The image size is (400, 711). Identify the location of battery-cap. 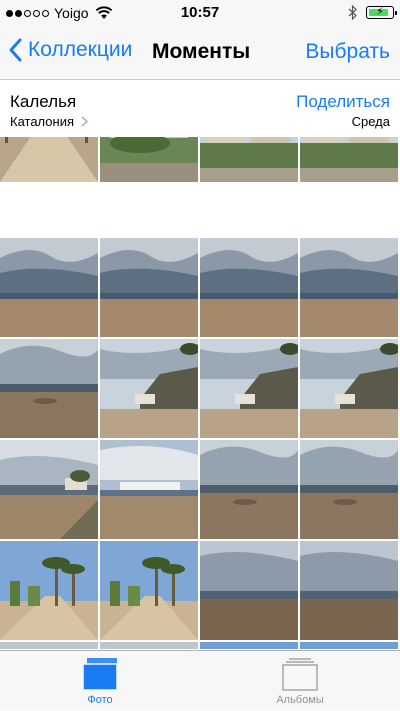
(396, 13).